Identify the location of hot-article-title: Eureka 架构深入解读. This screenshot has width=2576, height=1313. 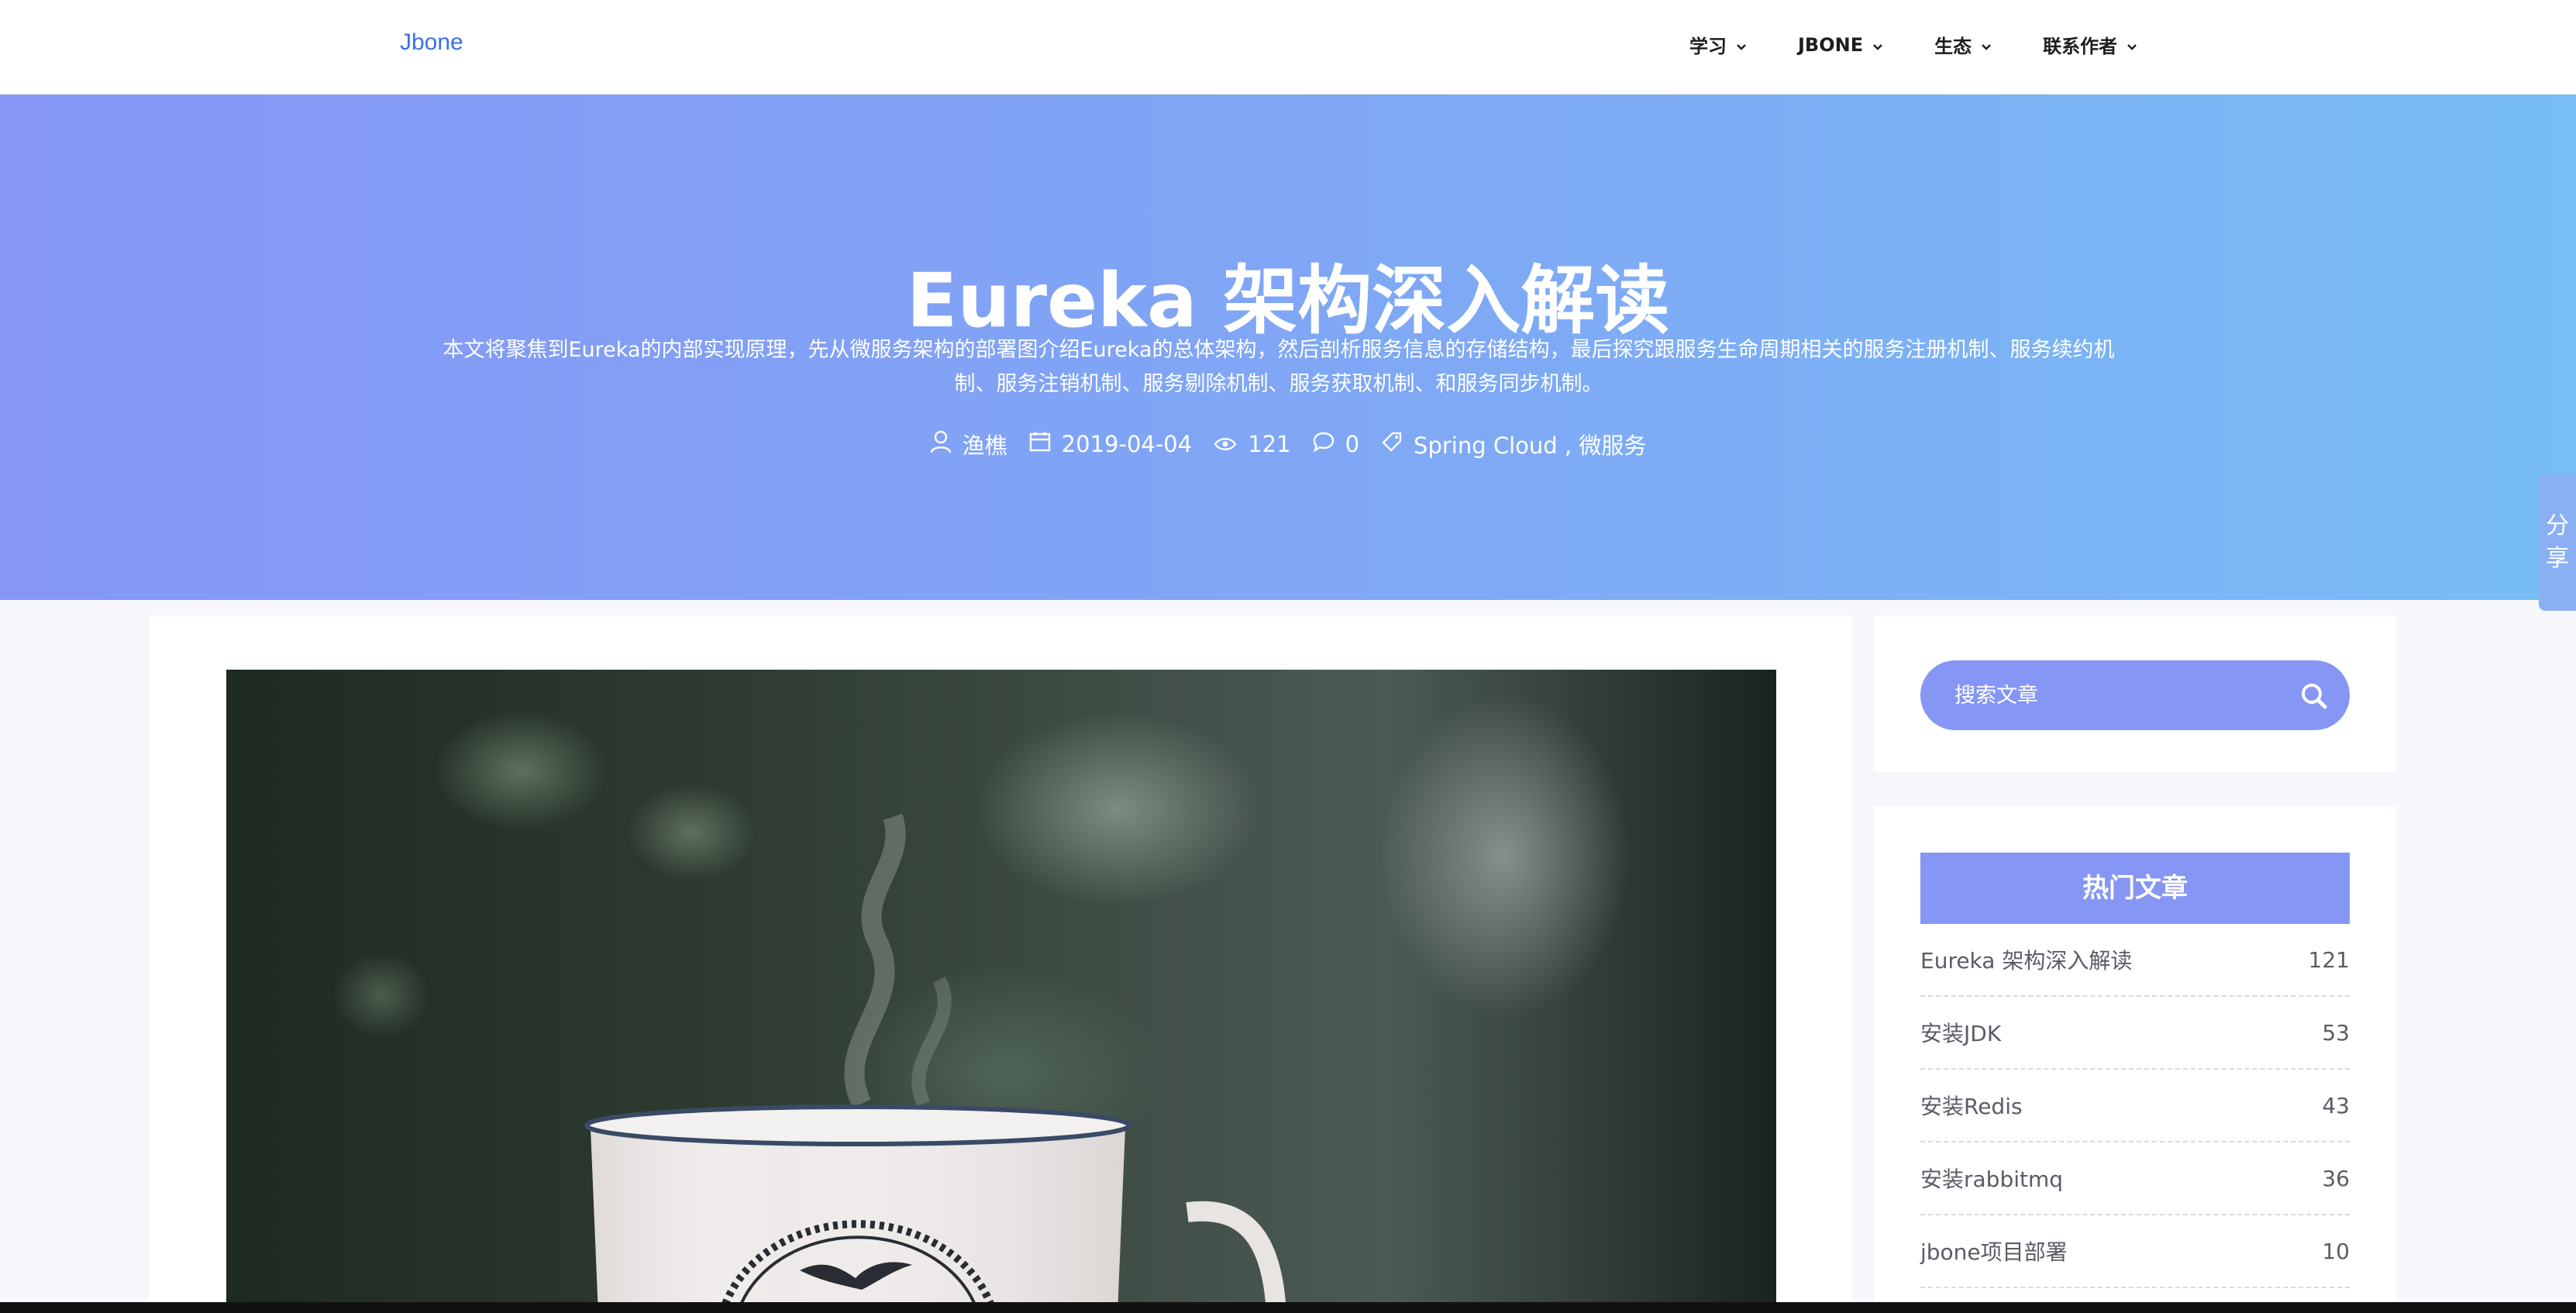
(2026, 959).